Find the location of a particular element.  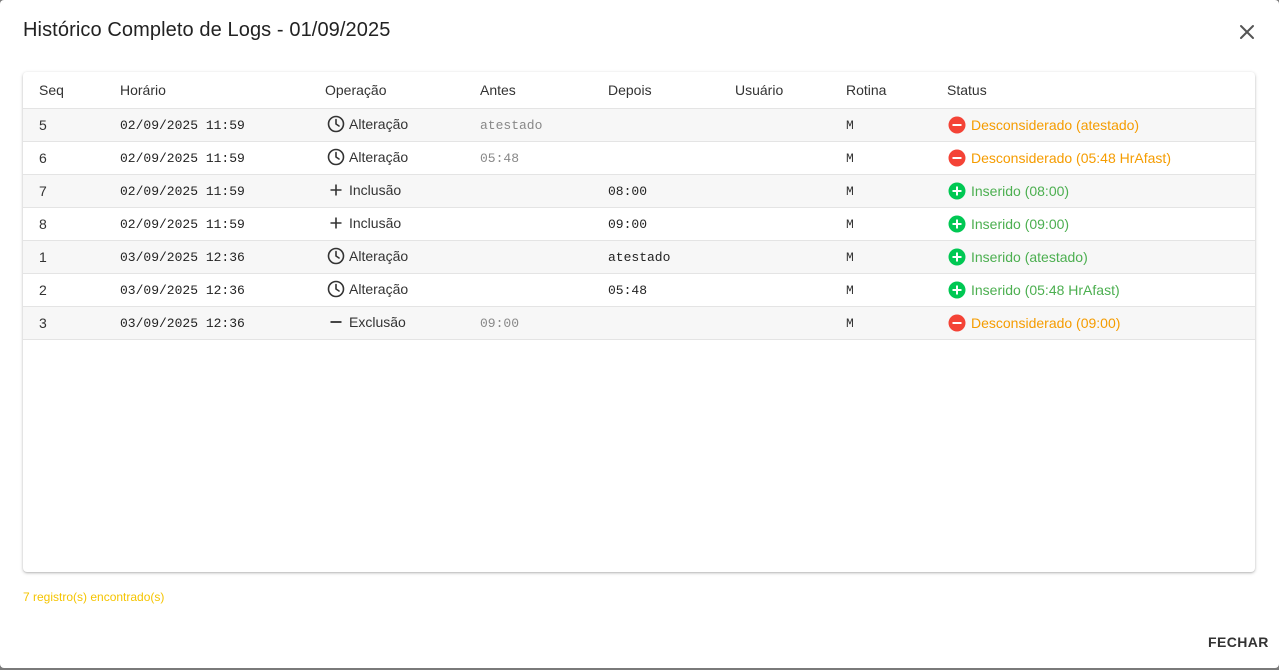

operacao-label: Exclusão is located at coordinates (377, 322).